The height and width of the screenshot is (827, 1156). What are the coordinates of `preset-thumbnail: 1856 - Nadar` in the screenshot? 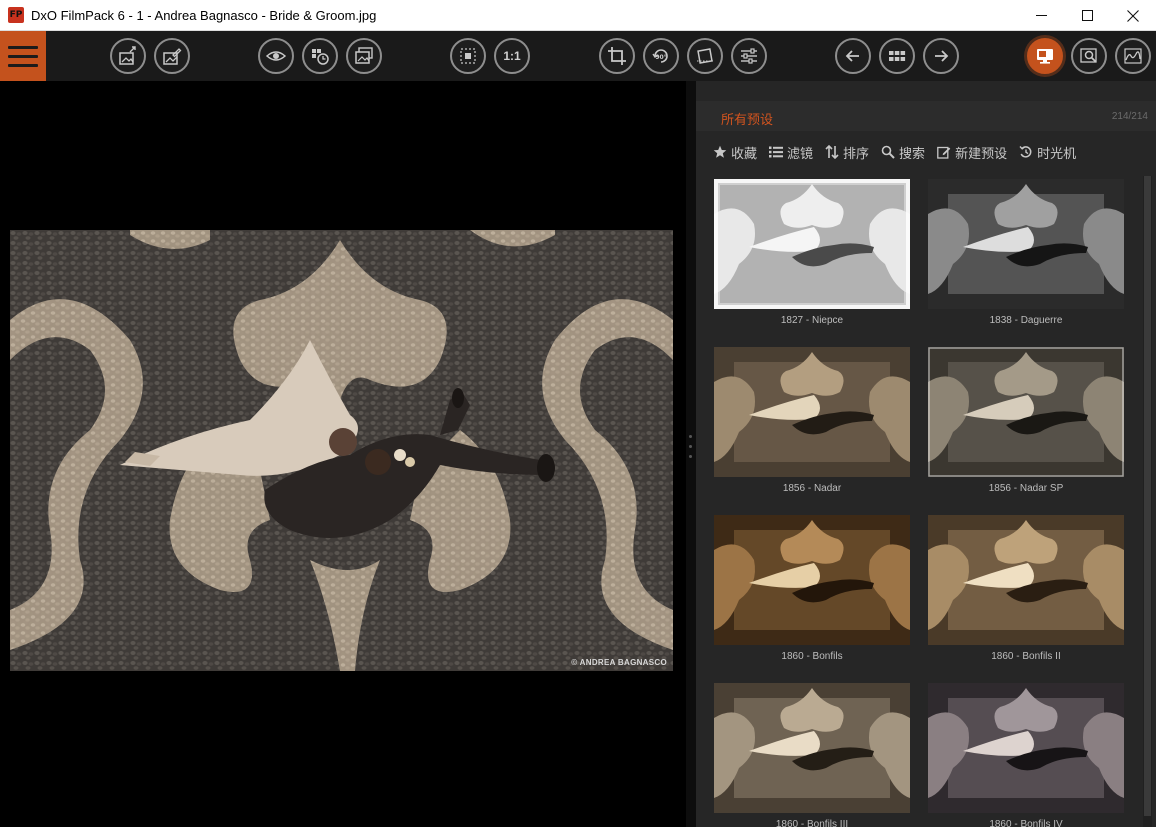 It's located at (812, 420).